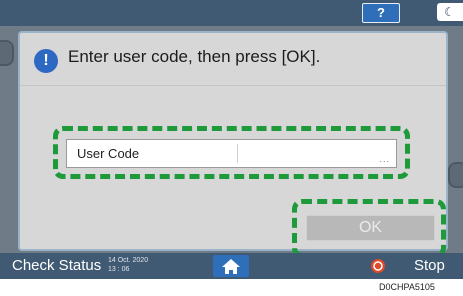  What do you see at coordinates (7, 53) in the screenshot?
I see `background-left-handle` at bounding box center [7, 53].